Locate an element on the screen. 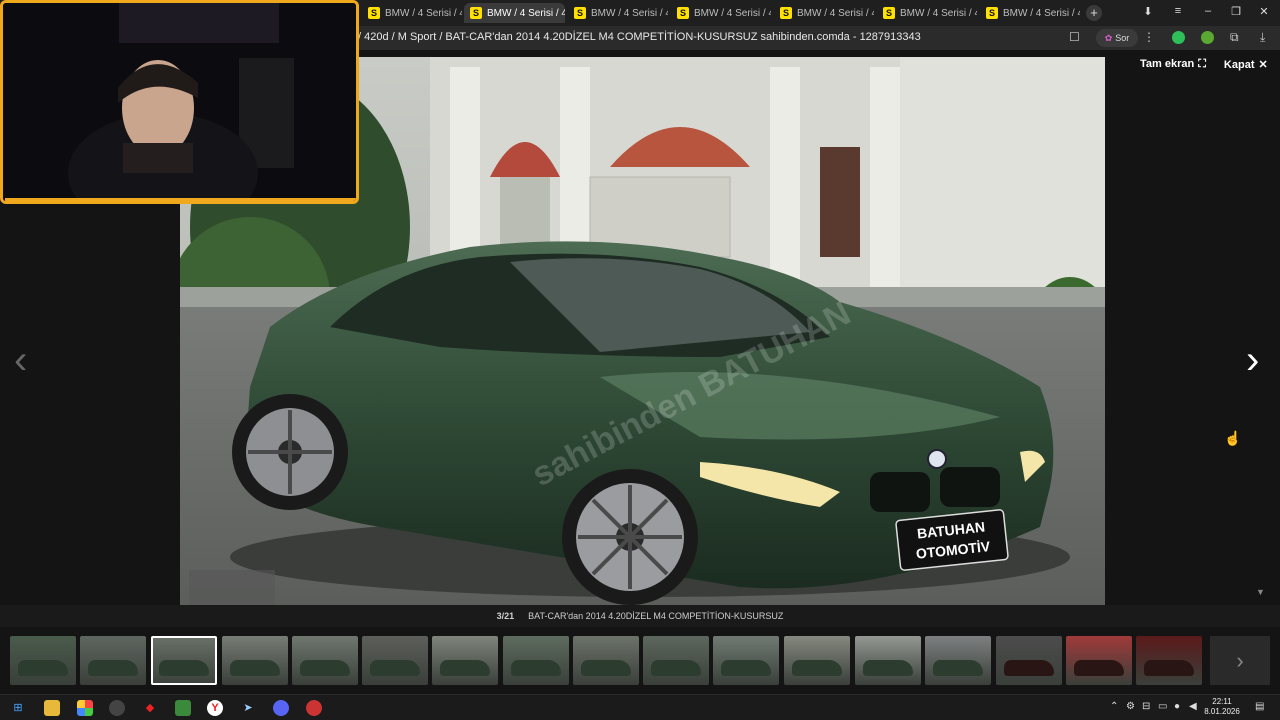 The width and height of the screenshot is (1280, 720). gallery-top-controls: Tam ekran ⛶ Kapat ✕ is located at coordinates (1204, 64).